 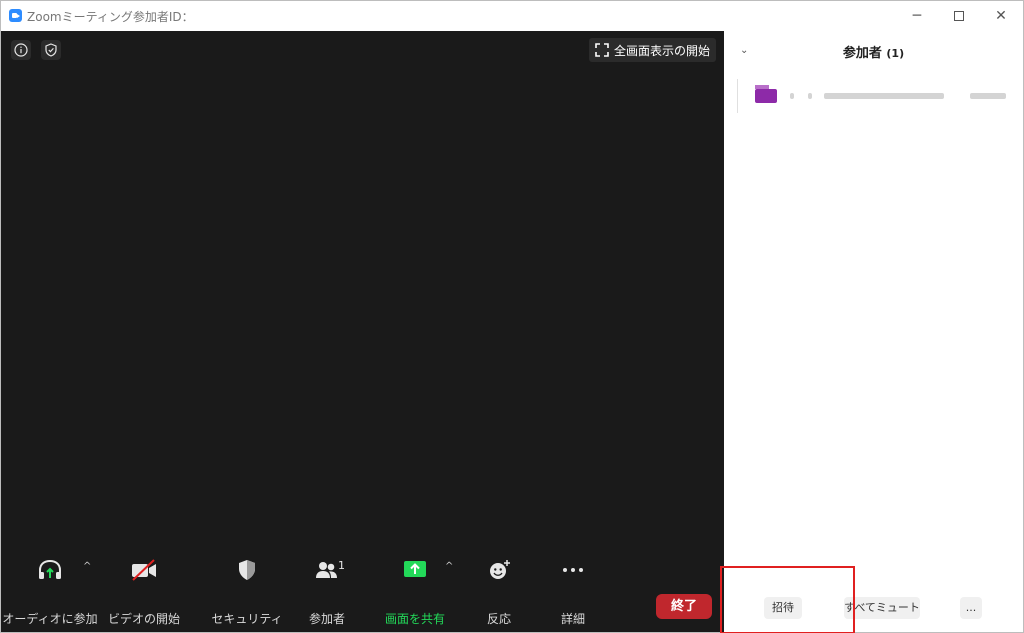 I want to click on share-options-caret: ^, so click(x=449, y=566).